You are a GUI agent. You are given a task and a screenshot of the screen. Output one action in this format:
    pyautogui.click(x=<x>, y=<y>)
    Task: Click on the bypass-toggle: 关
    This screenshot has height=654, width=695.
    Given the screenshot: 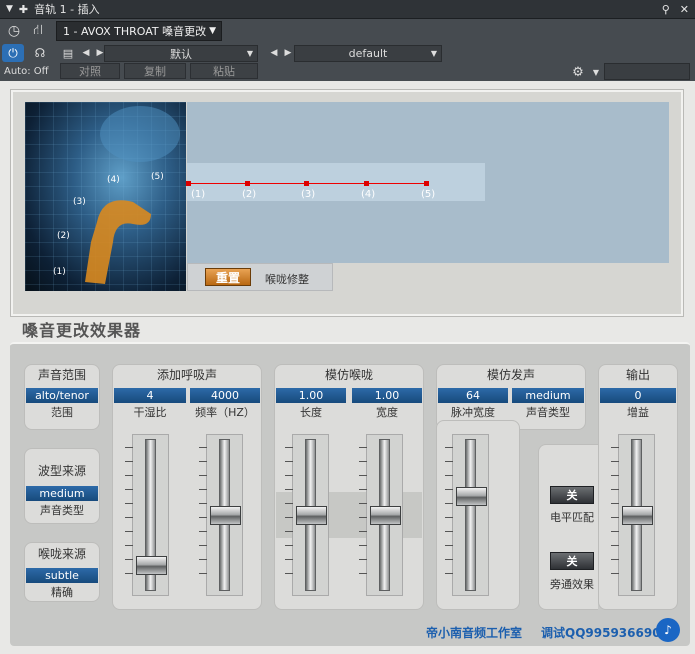 What is the action you would take?
    pyautogui.click(x=572, y=561)
    